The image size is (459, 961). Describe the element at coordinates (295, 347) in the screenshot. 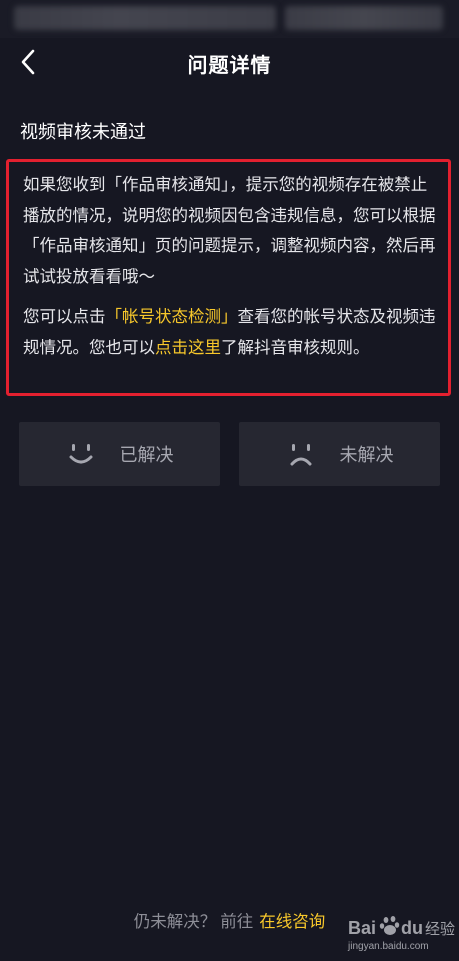

I see `answer-text-after: 了解抖音审核规则。` at that location.